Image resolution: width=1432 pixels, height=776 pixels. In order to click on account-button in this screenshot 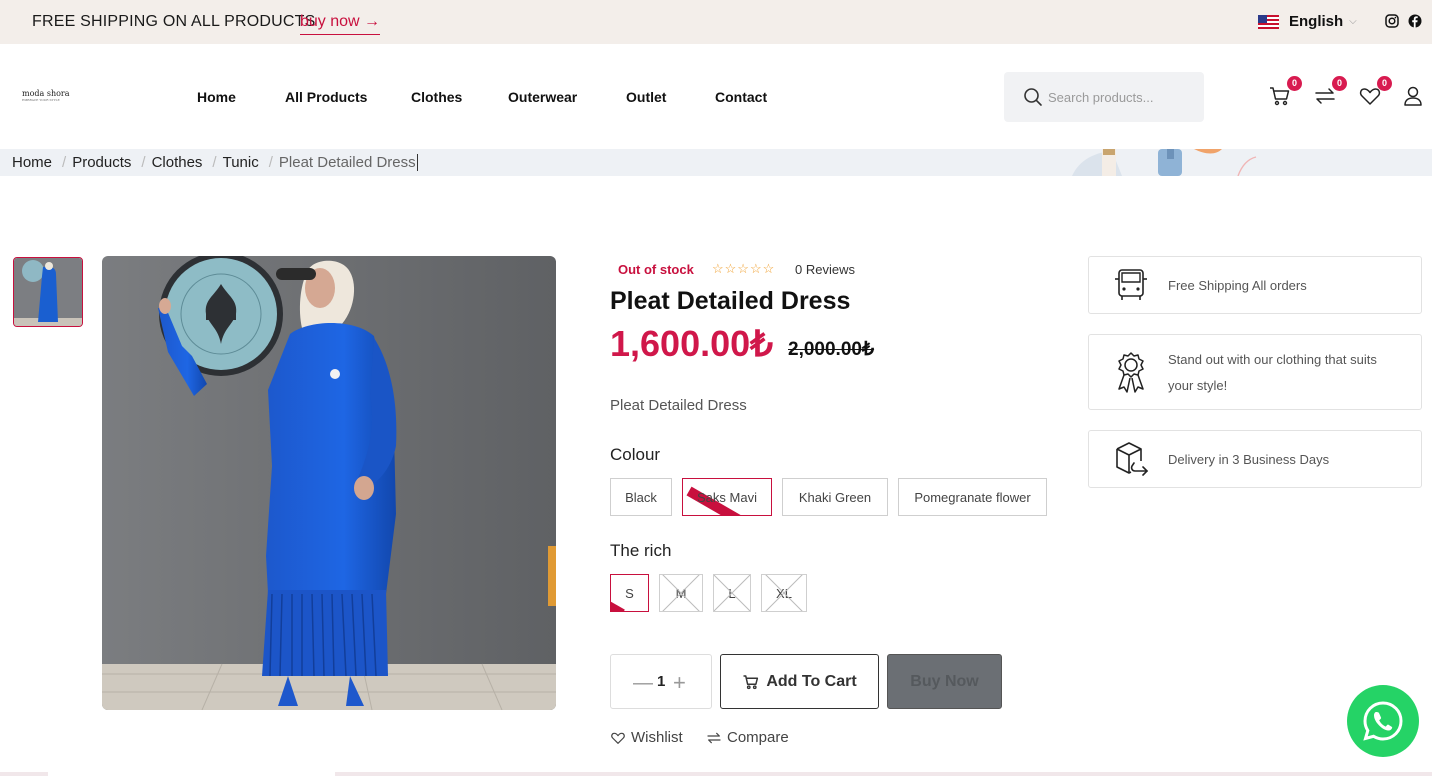, I will do `click(1413, 96)`.